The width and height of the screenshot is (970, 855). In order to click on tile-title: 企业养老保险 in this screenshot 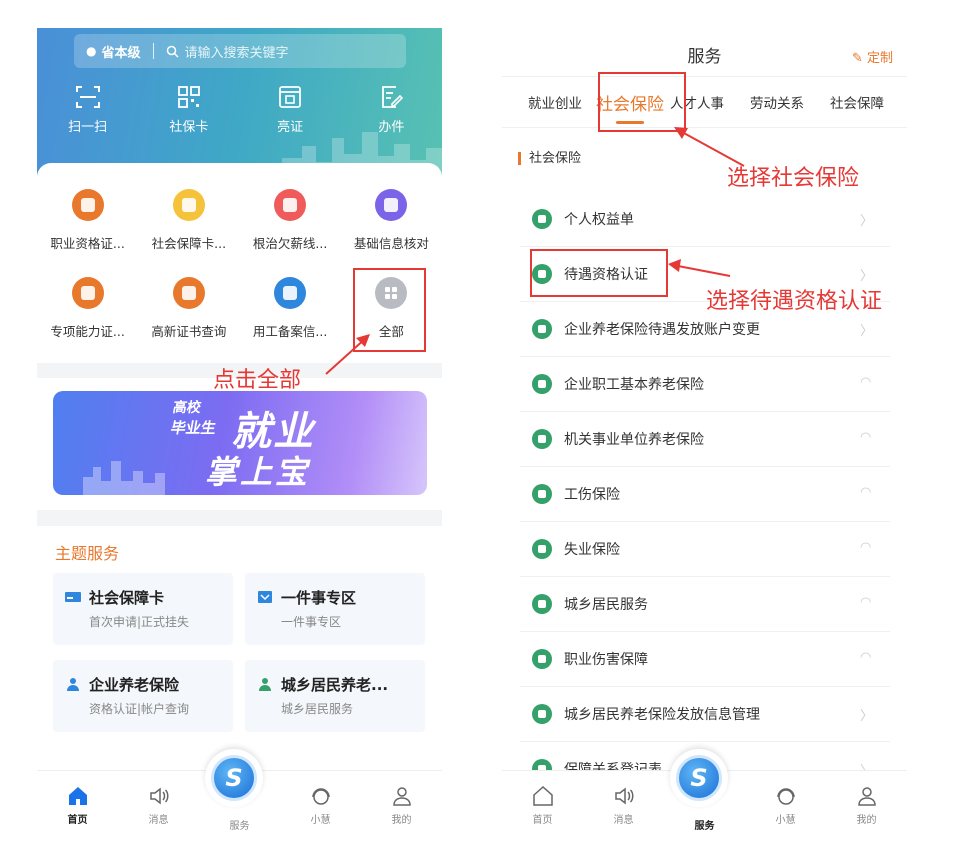, I will do `click(134, 685)`.